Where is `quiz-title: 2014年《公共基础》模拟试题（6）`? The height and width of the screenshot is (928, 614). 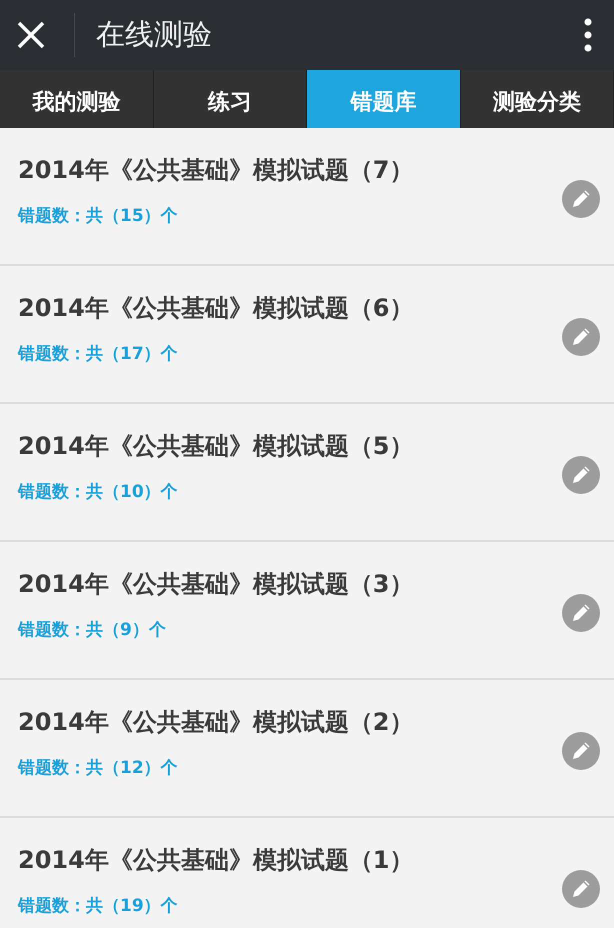
quiz-title: 2014年《公共基础》模拟试题（6） is located at coordinates (290, 308).